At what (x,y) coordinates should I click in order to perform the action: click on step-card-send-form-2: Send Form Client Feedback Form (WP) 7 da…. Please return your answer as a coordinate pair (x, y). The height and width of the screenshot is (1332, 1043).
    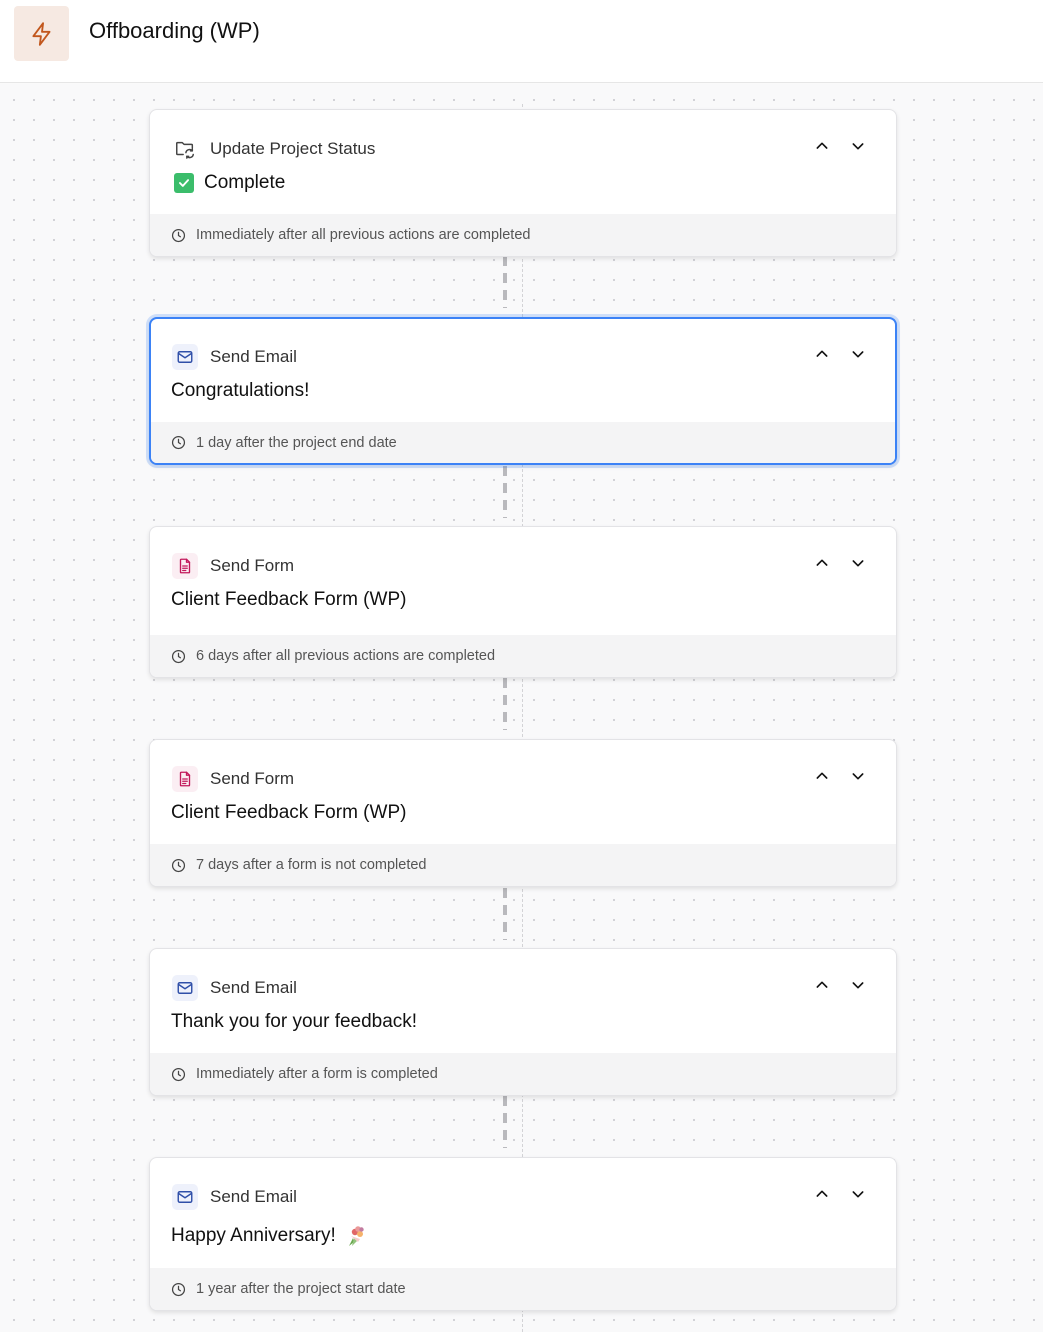
    Looking at the image, I should click on (523, 813).